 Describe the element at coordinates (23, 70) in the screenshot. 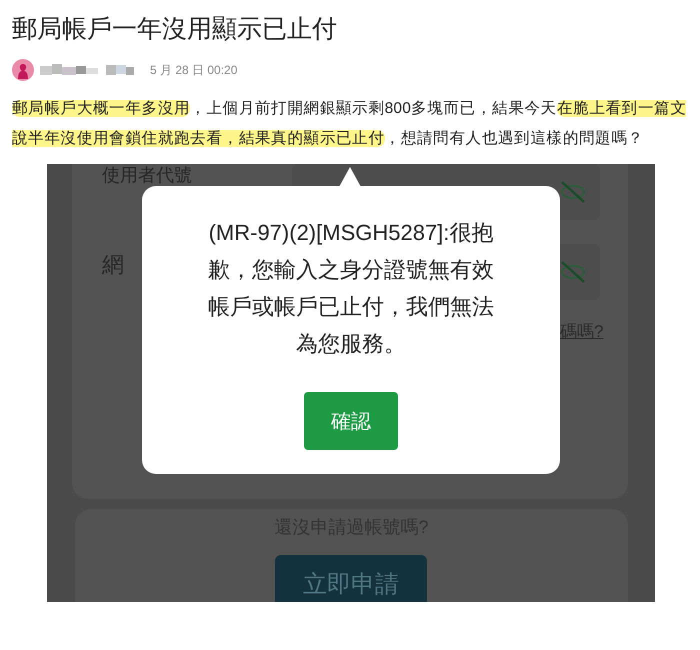

I see `avatar-icon` at that location.